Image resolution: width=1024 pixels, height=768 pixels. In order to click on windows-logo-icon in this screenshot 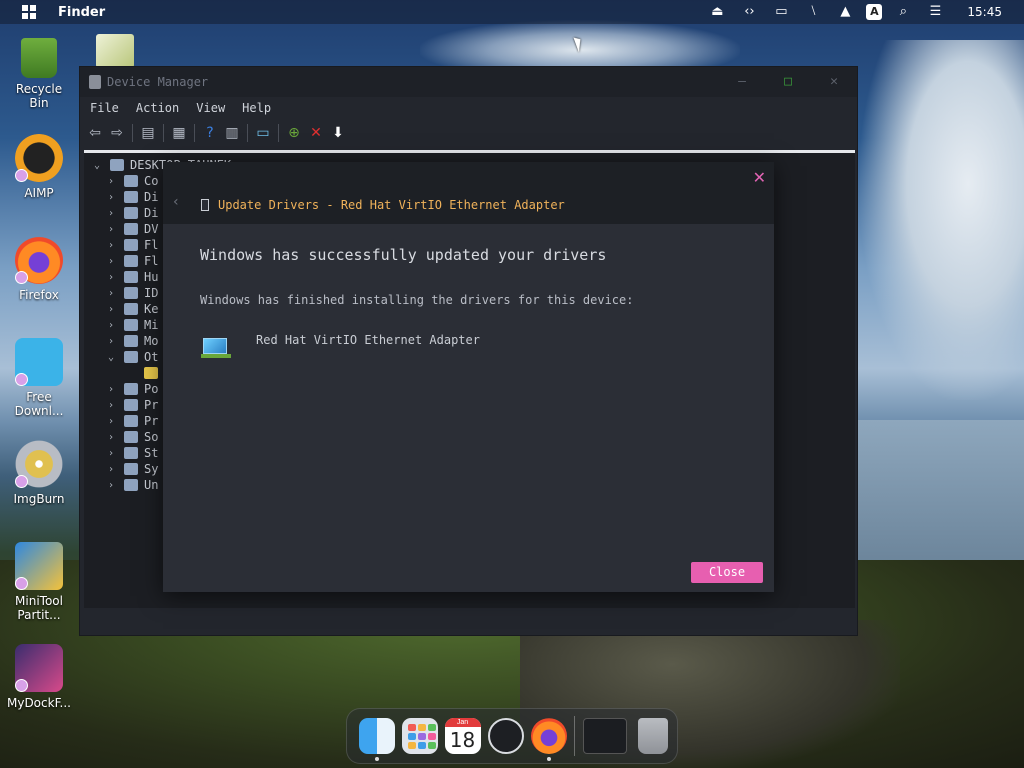, I will do `click(29, 12)`.